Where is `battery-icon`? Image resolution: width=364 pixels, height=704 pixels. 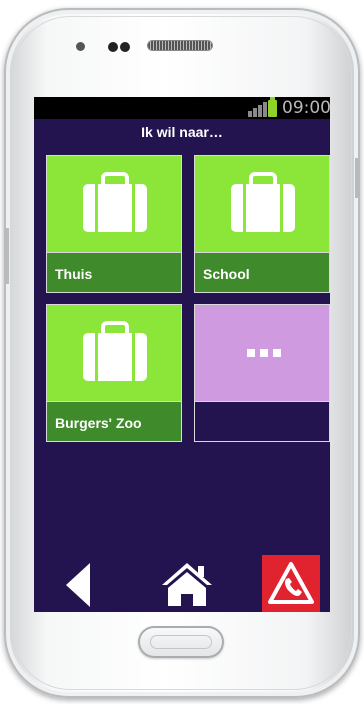 battery-icon is located at coordinates (272, 107).